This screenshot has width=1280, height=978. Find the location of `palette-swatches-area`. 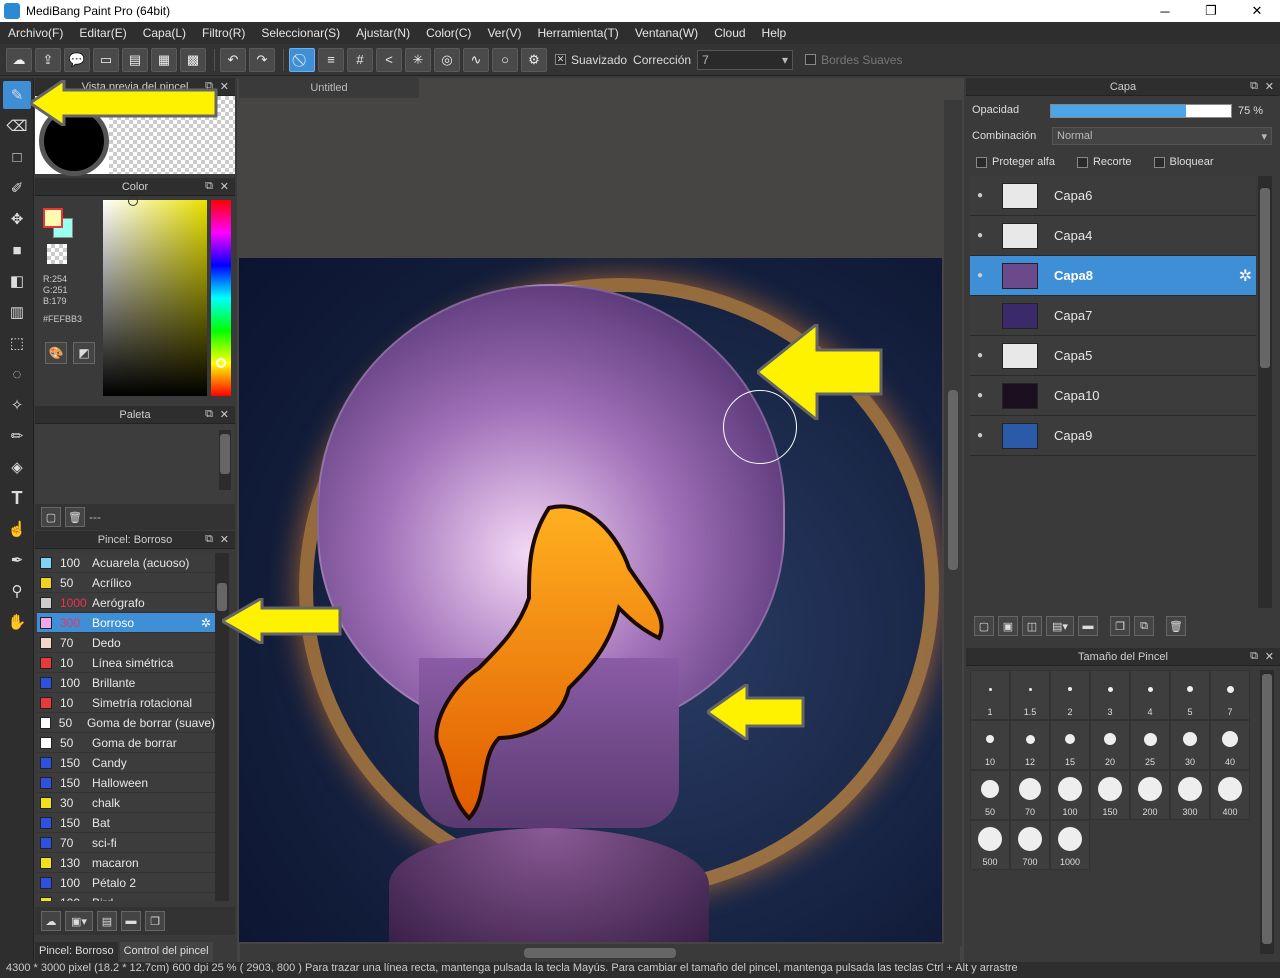

palette-swatches-area is located at coordinates (135, 464).